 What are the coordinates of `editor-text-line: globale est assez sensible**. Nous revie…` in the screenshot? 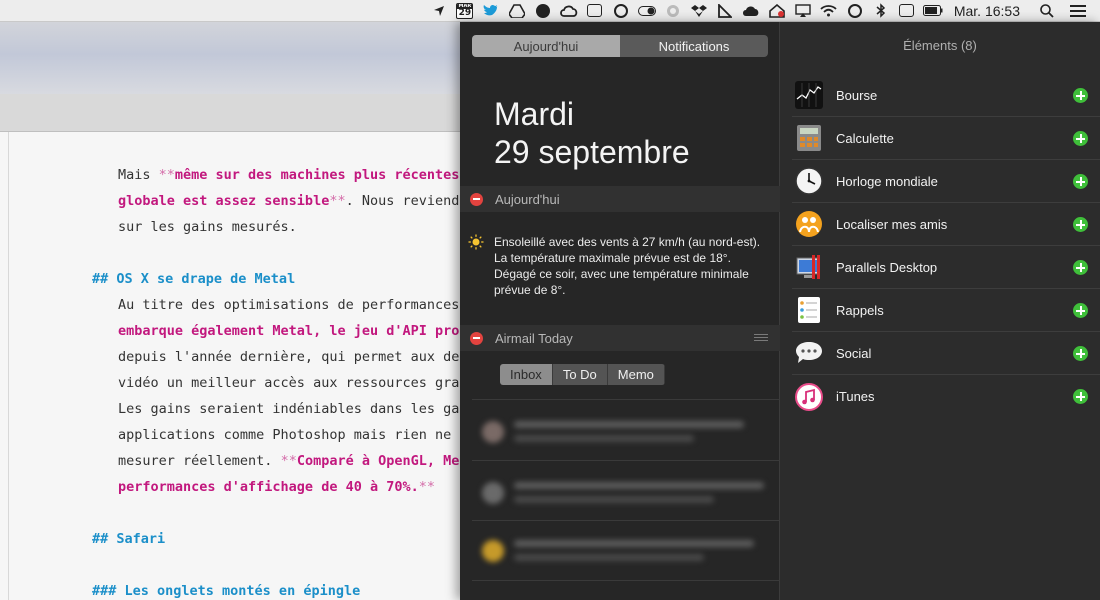 It's located at (288, 201).